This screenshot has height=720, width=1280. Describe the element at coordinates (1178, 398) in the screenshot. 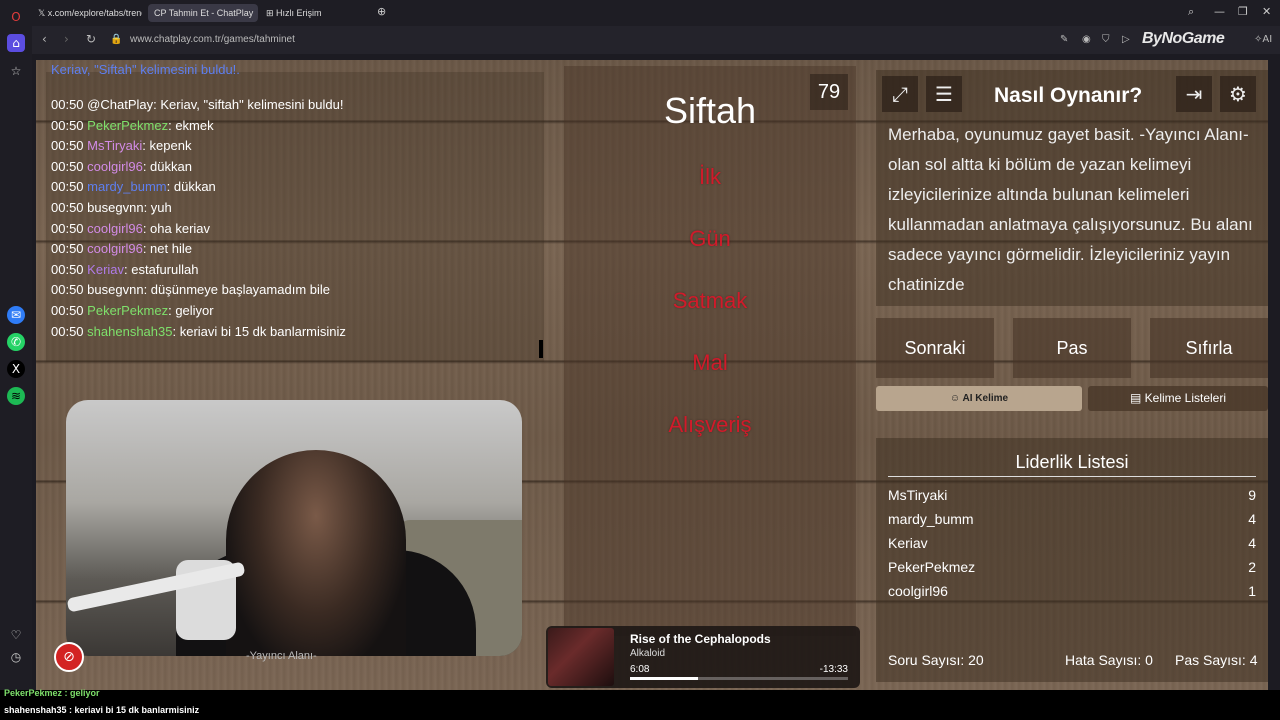

I see `word-lists-button: ▤ Kelime Listeleri` at that location.